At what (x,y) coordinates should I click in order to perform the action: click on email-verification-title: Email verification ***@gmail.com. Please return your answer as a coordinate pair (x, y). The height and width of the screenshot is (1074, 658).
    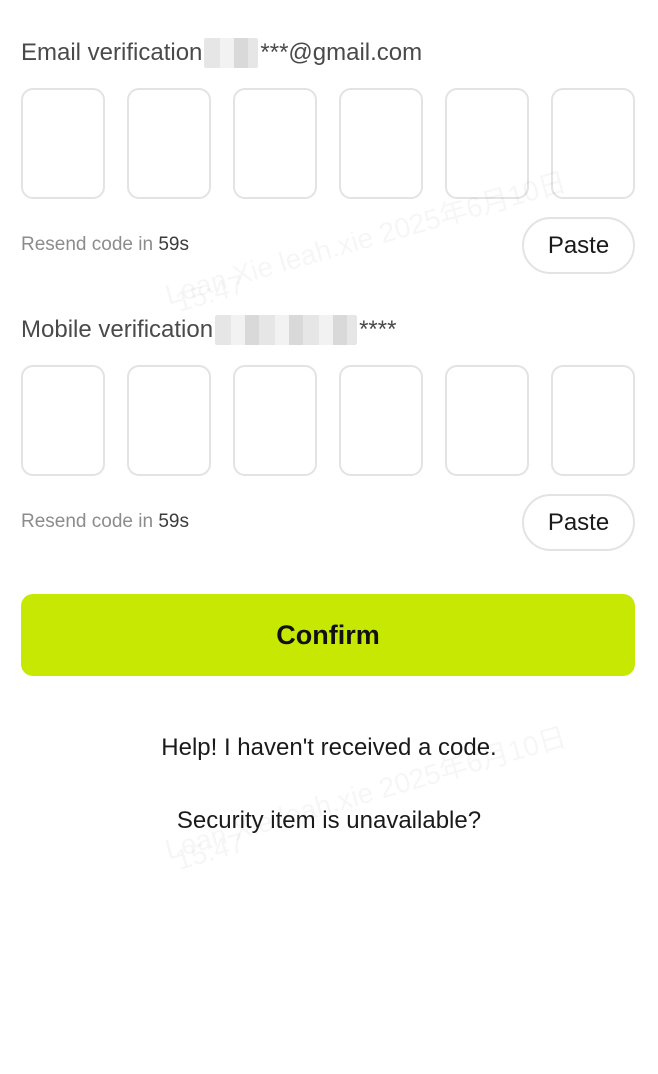
    Looking at the image, I should click on (221, 53).